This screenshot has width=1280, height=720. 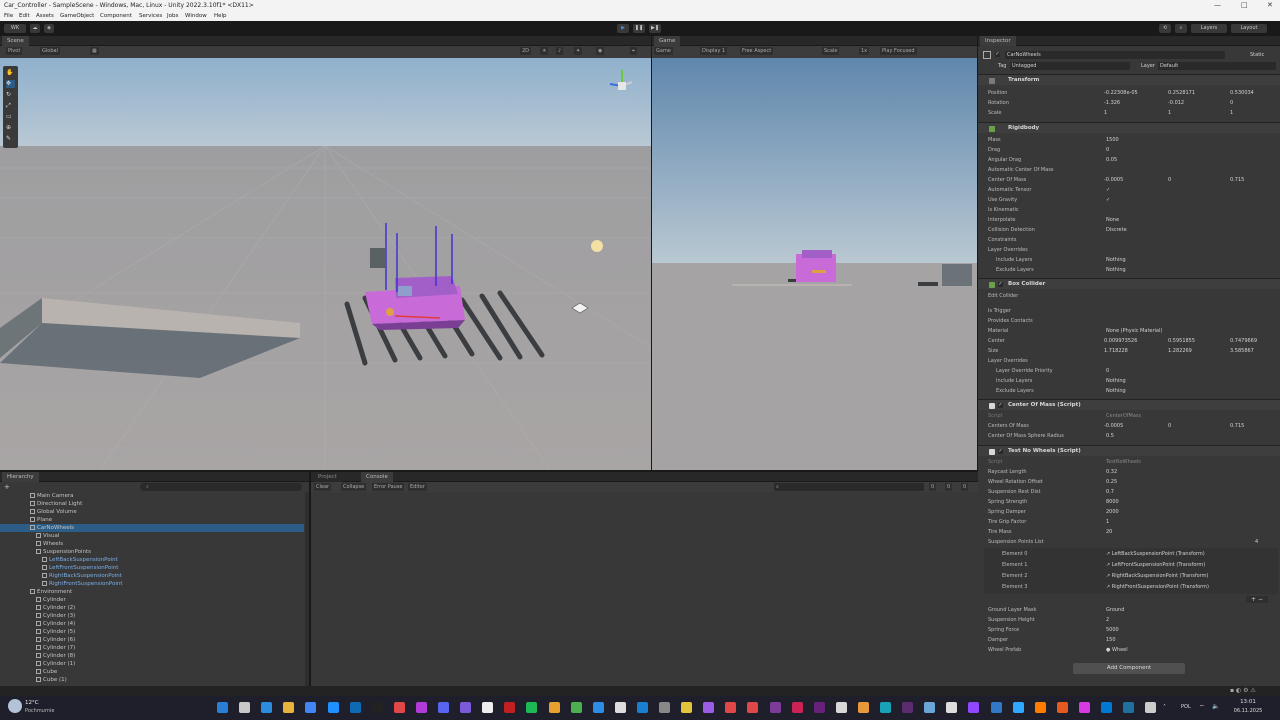 What do you see at coordinates (1180, 351) in the screenshot?
I see `bc-size-y: 1.282269` at bounding box center [1180, 351].